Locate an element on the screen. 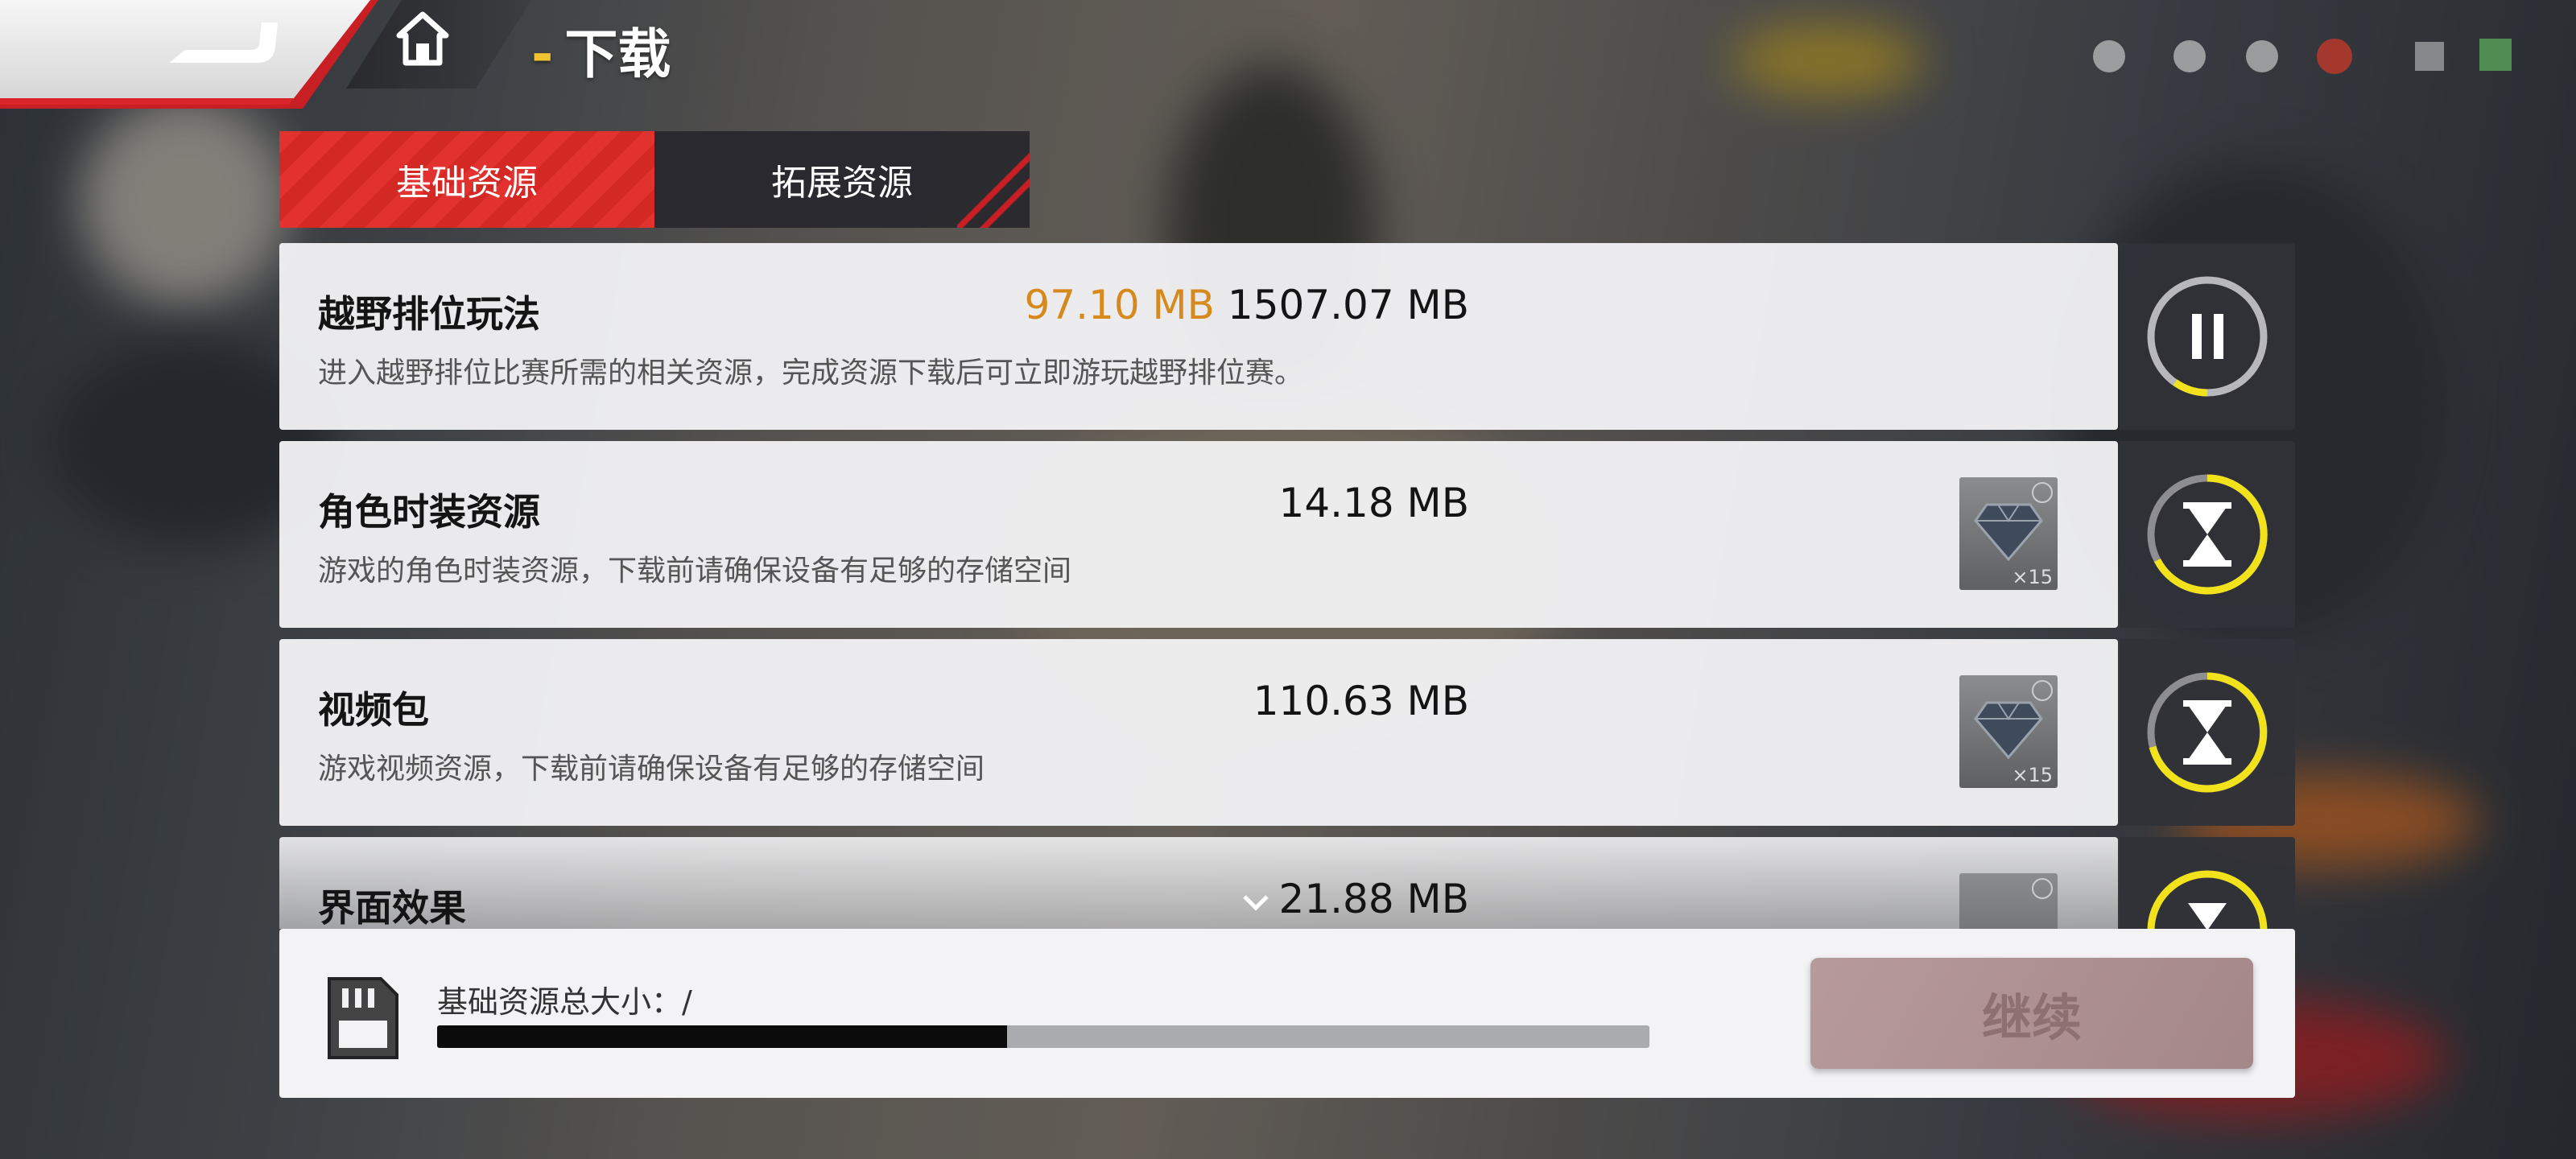  home-icon is located at coordinates (422, 38).